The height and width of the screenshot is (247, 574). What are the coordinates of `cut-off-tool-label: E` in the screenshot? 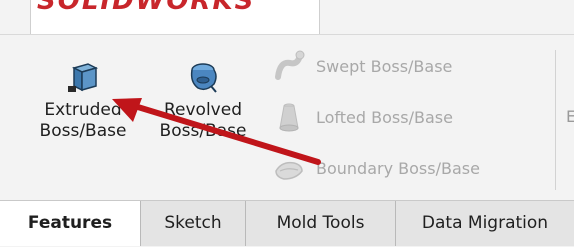 It's located at (570, 116).